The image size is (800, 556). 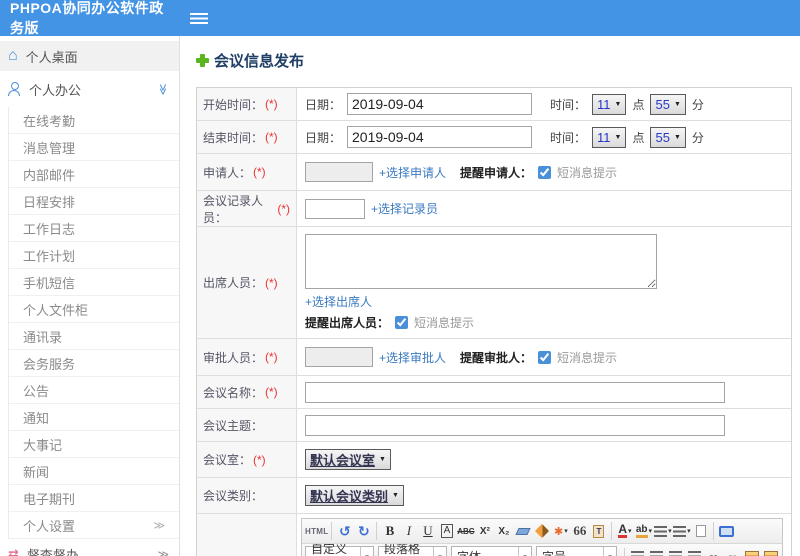 I want to click on attendees-sms-checkbox, so click(x=402, y=322).